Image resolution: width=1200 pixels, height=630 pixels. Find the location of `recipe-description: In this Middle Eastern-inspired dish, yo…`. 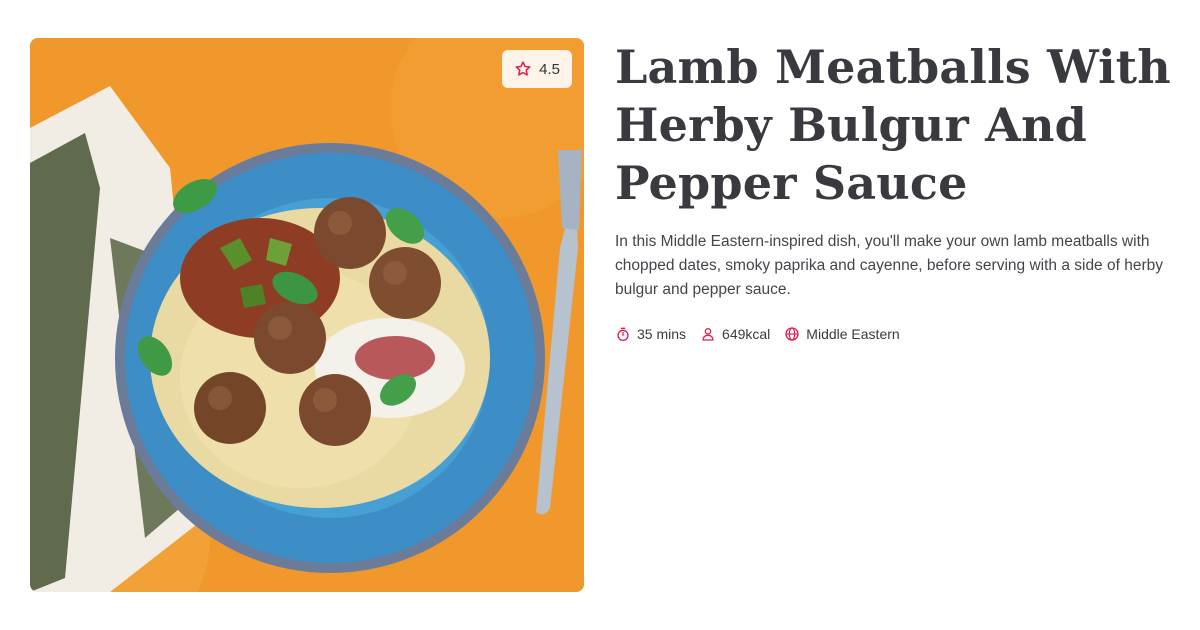

recipe-description: In this Middle Eastern-inspired dish, yo… is located at coordinates (889, 265).